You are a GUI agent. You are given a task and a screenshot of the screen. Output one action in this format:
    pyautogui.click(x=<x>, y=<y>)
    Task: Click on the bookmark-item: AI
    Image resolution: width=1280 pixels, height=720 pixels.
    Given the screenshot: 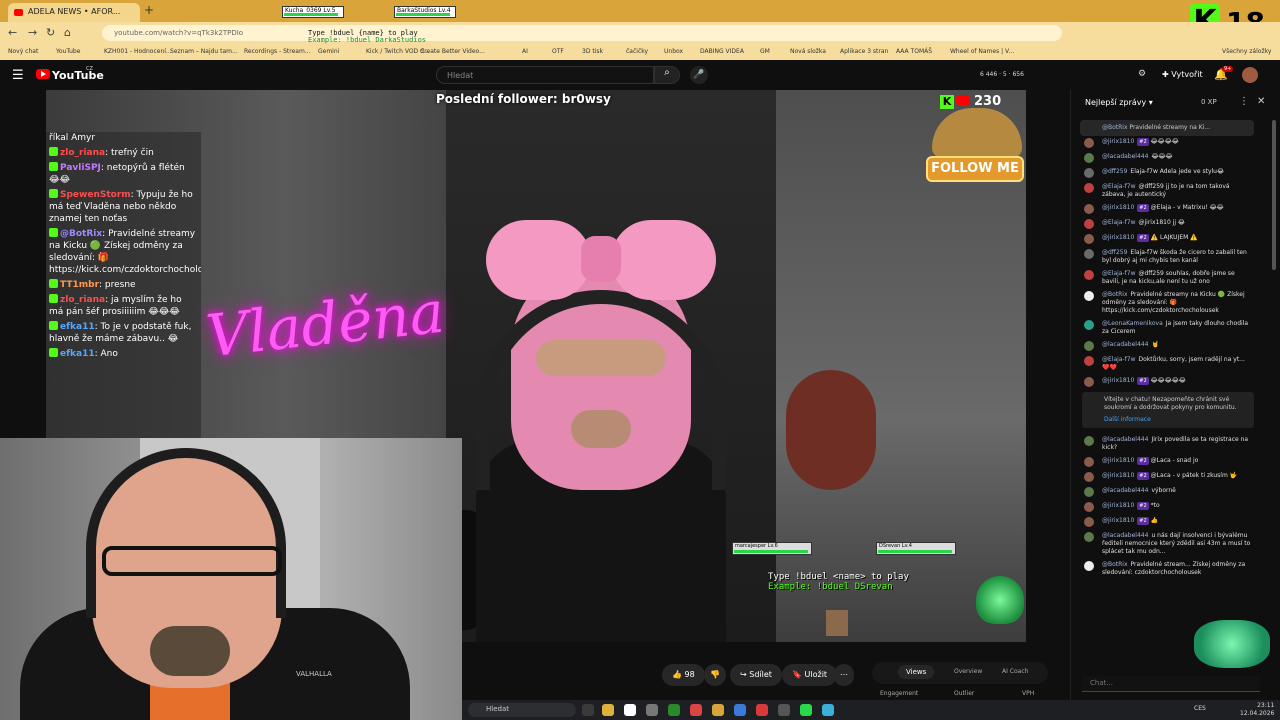 What is the action you would take?
    pyautogui.click(x=525, y=51)
    